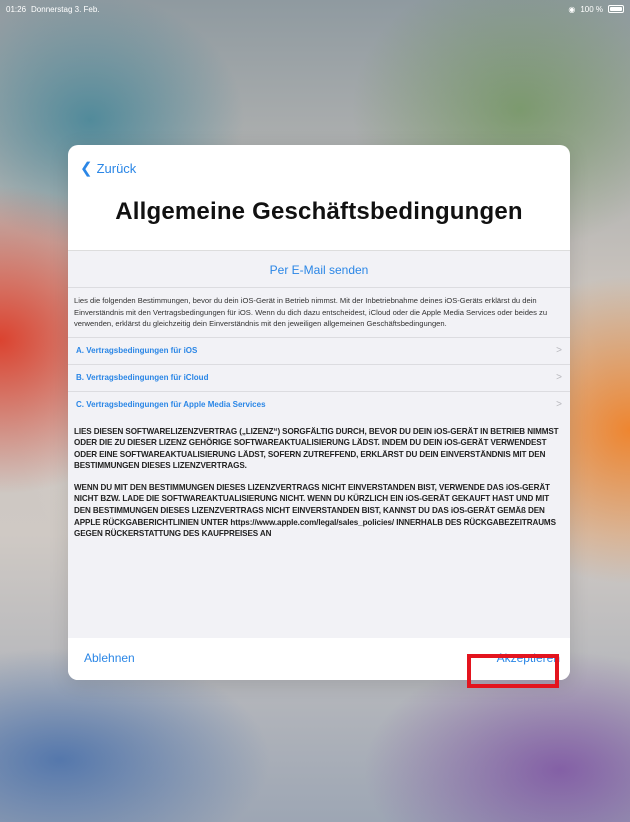 Image resolution: width=630 pixels, height=822 pixels. Describe the element at coordinates (116, 168) in the screenshot. I see `back-label: Zurück` at that location.